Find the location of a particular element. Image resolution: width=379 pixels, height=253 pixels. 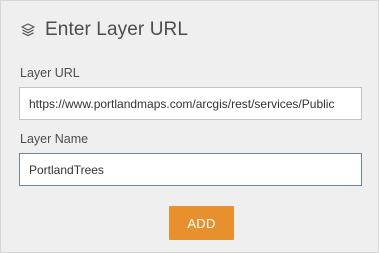

layer-name-input is located at coordinates (190, 169).